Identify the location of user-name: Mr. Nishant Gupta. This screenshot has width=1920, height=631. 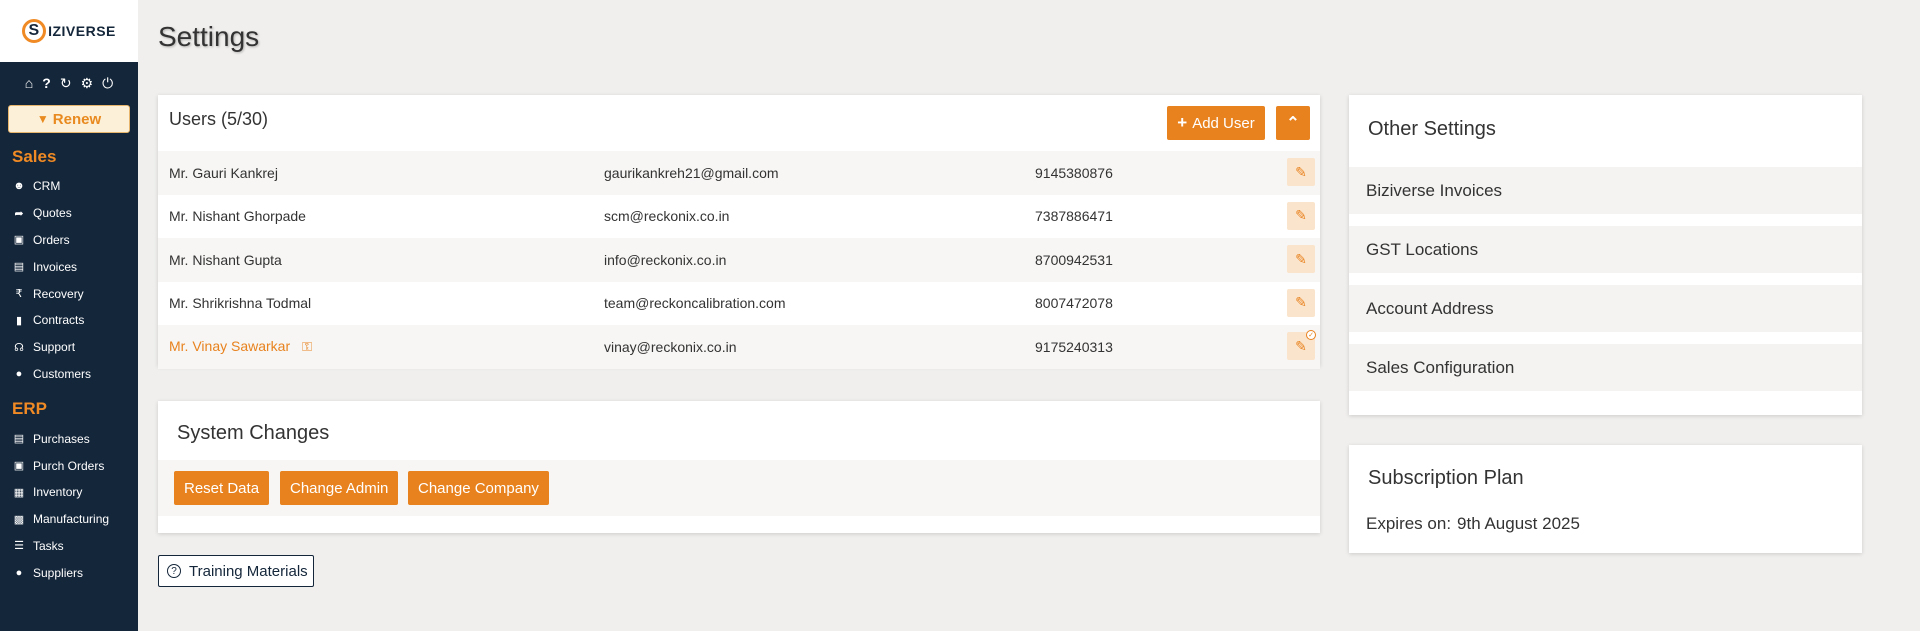
(225, 259).